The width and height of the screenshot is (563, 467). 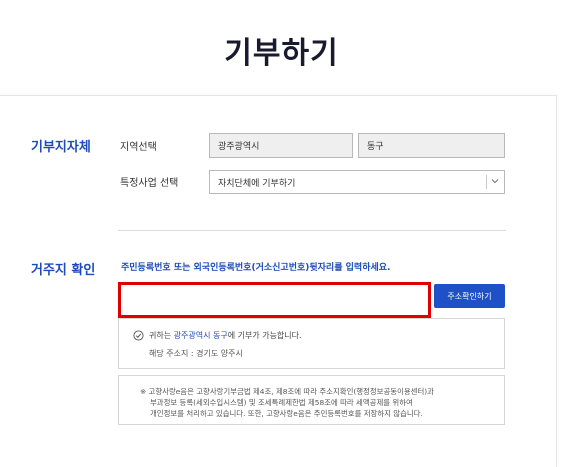 I want to click on project-select-value: 자치단체에 기부하기, so click(x=257, y=183).